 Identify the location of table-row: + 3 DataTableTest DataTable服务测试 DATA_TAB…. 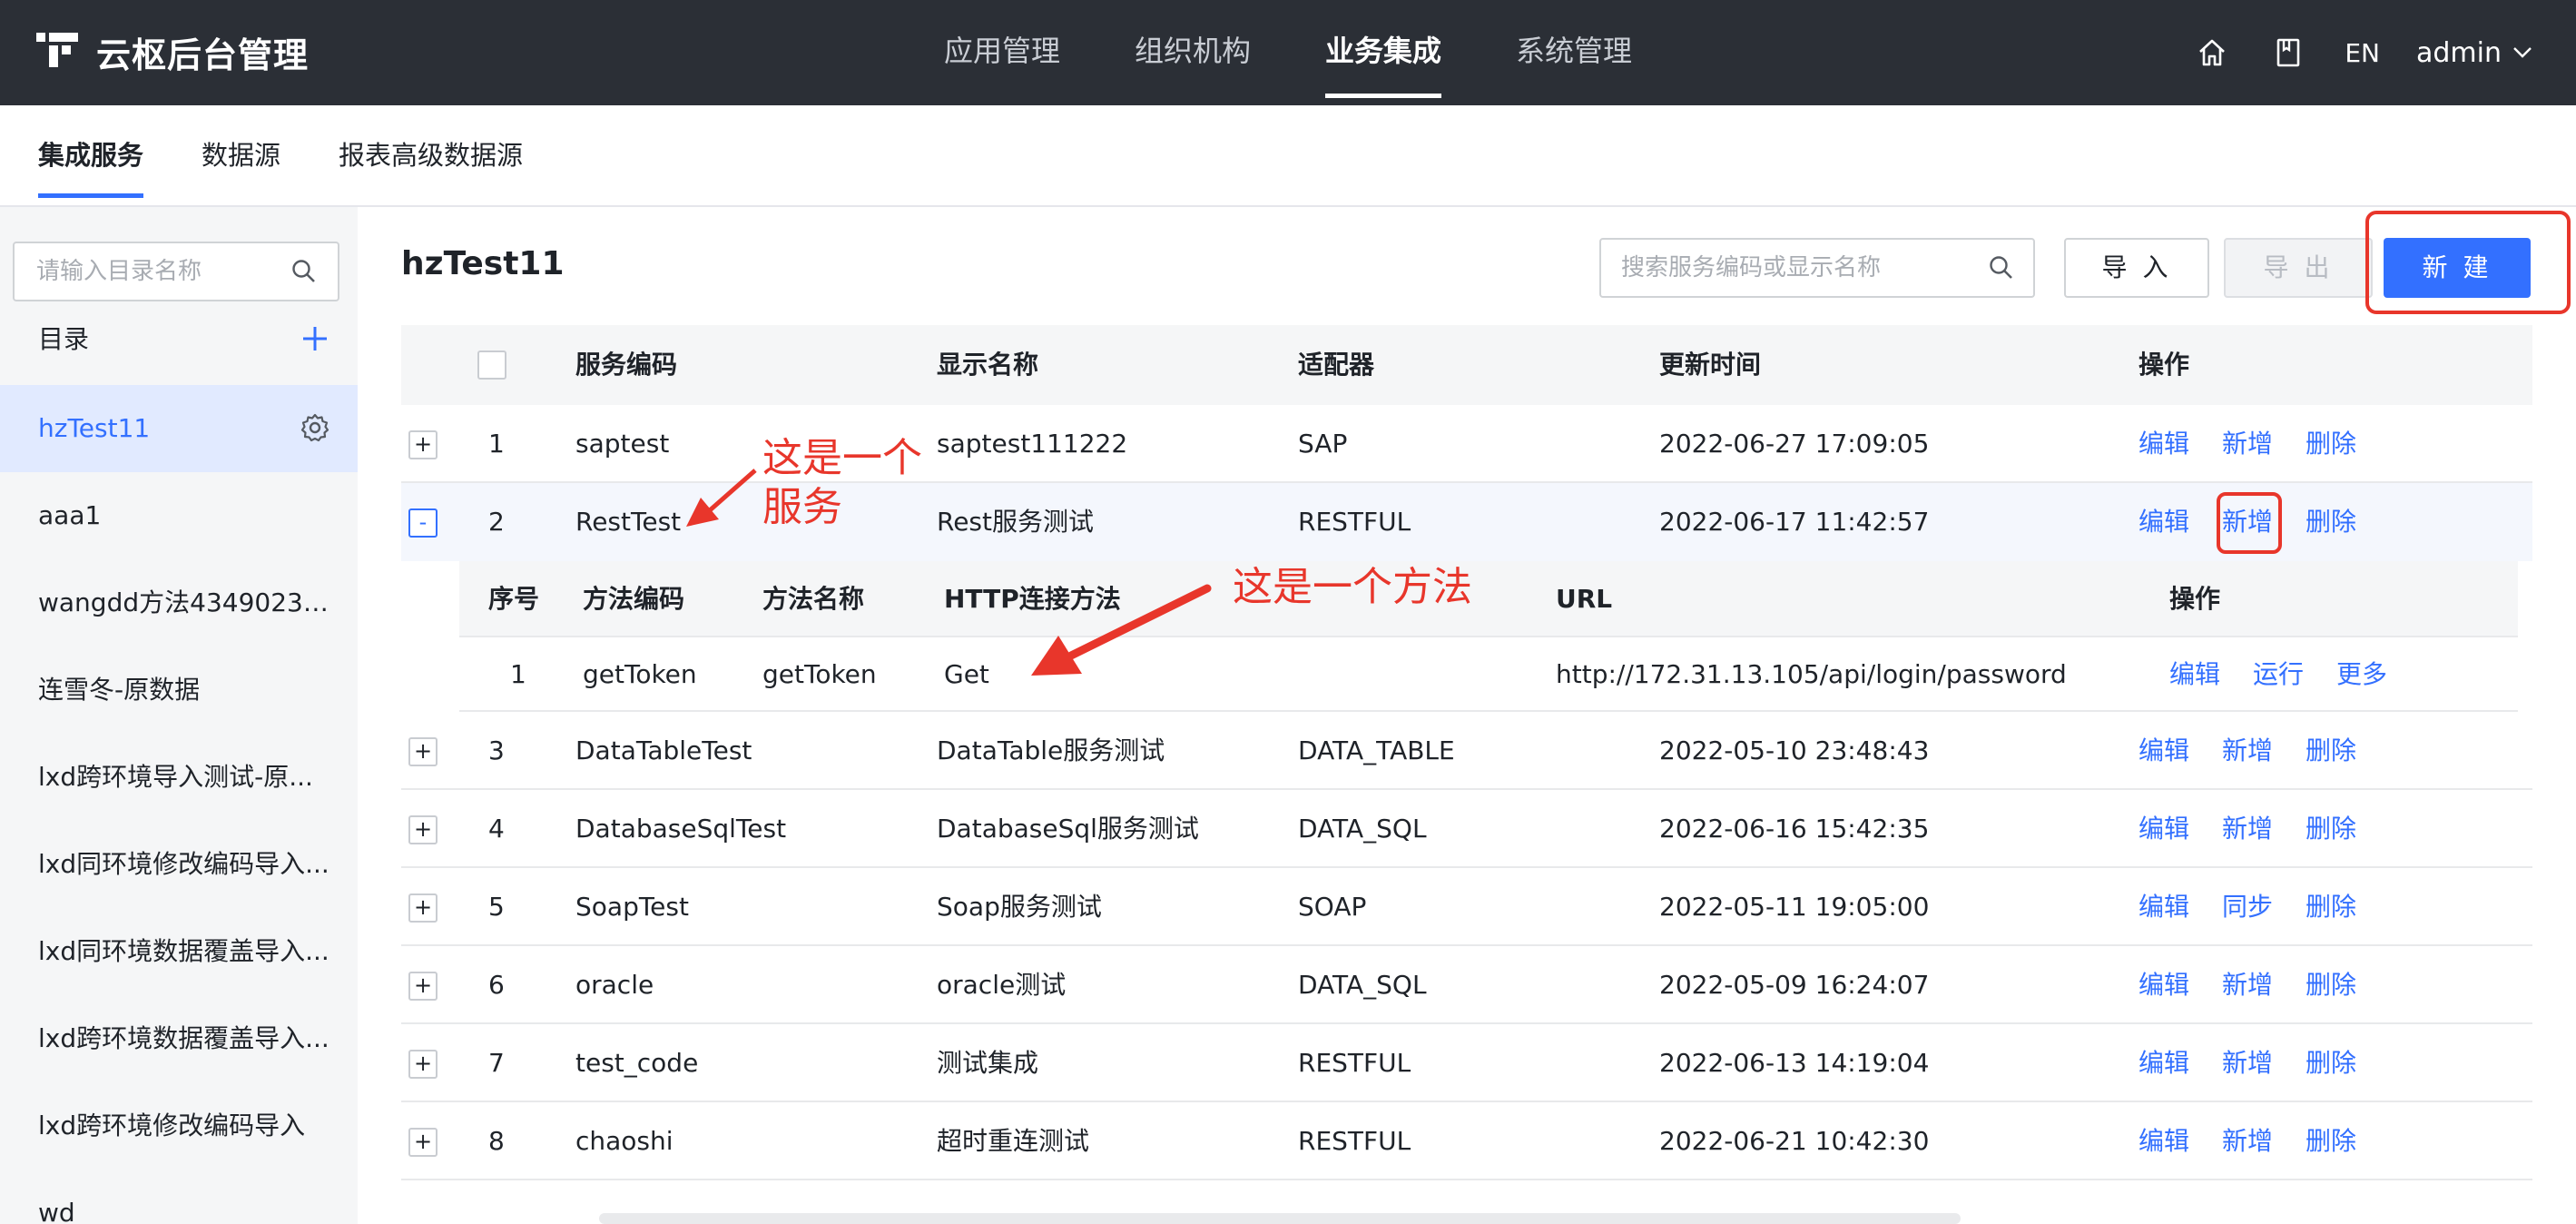
(1466, 751).